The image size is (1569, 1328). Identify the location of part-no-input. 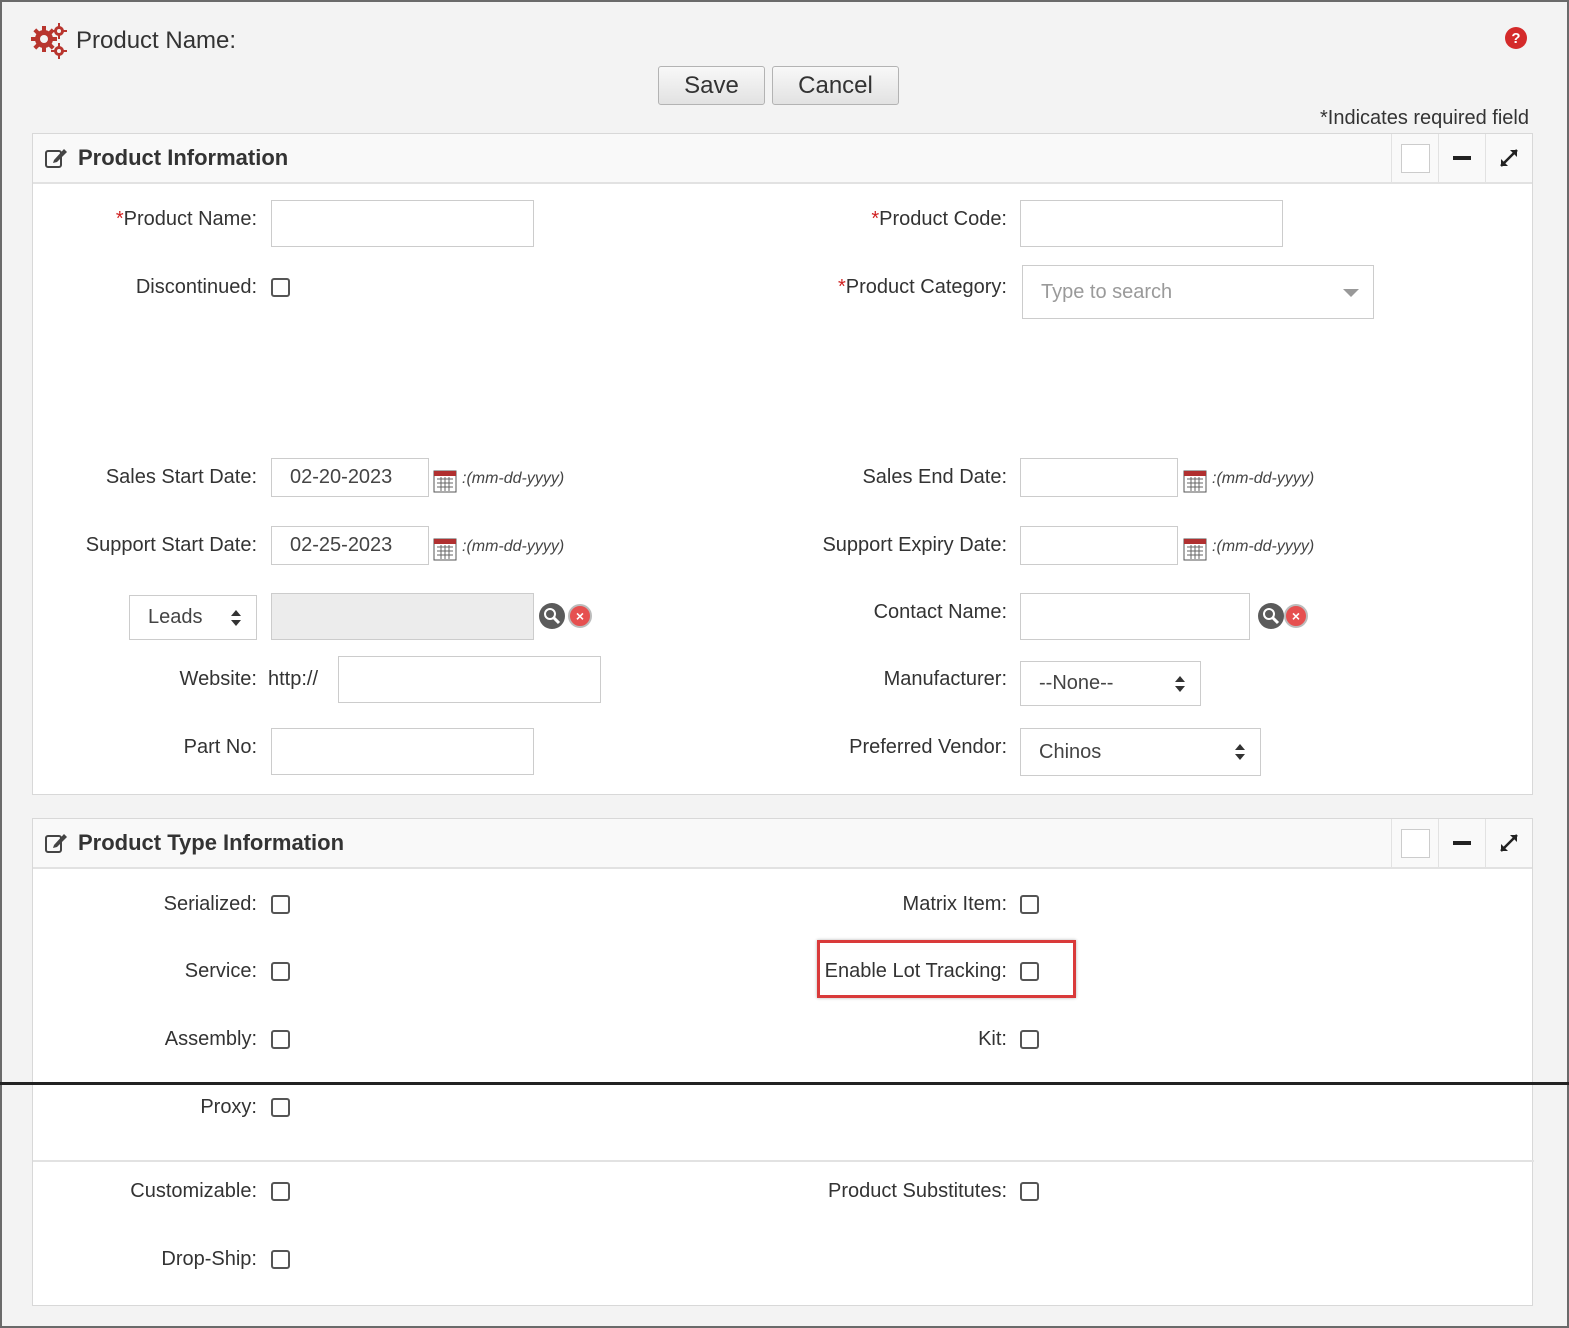
(402, 751).